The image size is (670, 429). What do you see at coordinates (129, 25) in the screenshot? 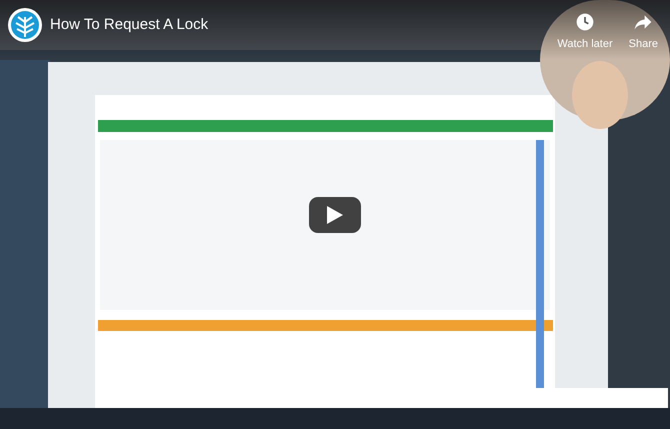
I see `video-title: How To Request A Lock` at bounding box center [129, 25].